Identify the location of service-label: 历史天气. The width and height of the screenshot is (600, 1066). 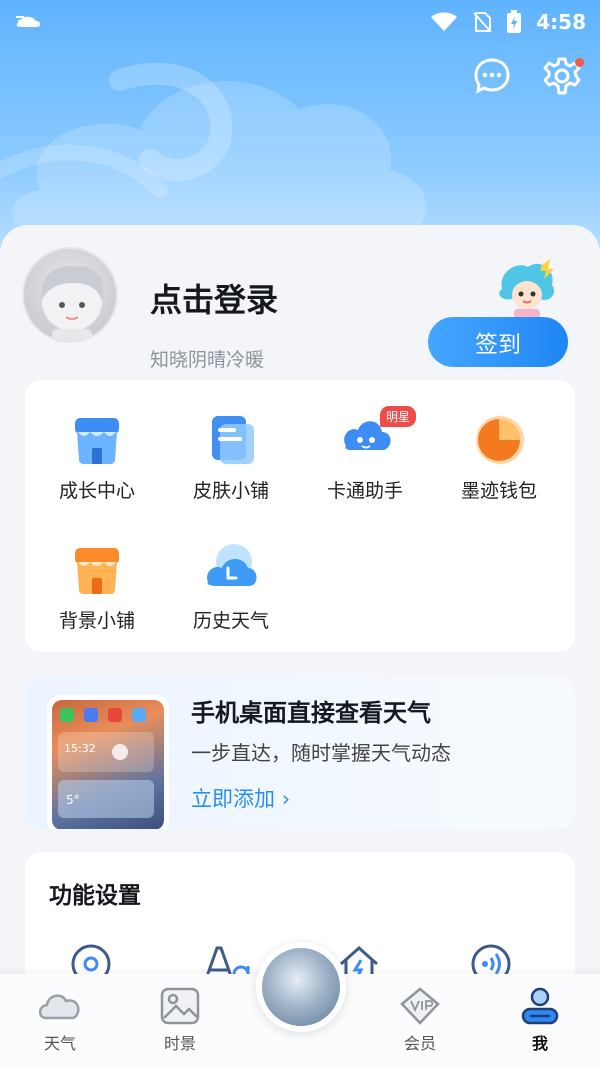
(230, 621).